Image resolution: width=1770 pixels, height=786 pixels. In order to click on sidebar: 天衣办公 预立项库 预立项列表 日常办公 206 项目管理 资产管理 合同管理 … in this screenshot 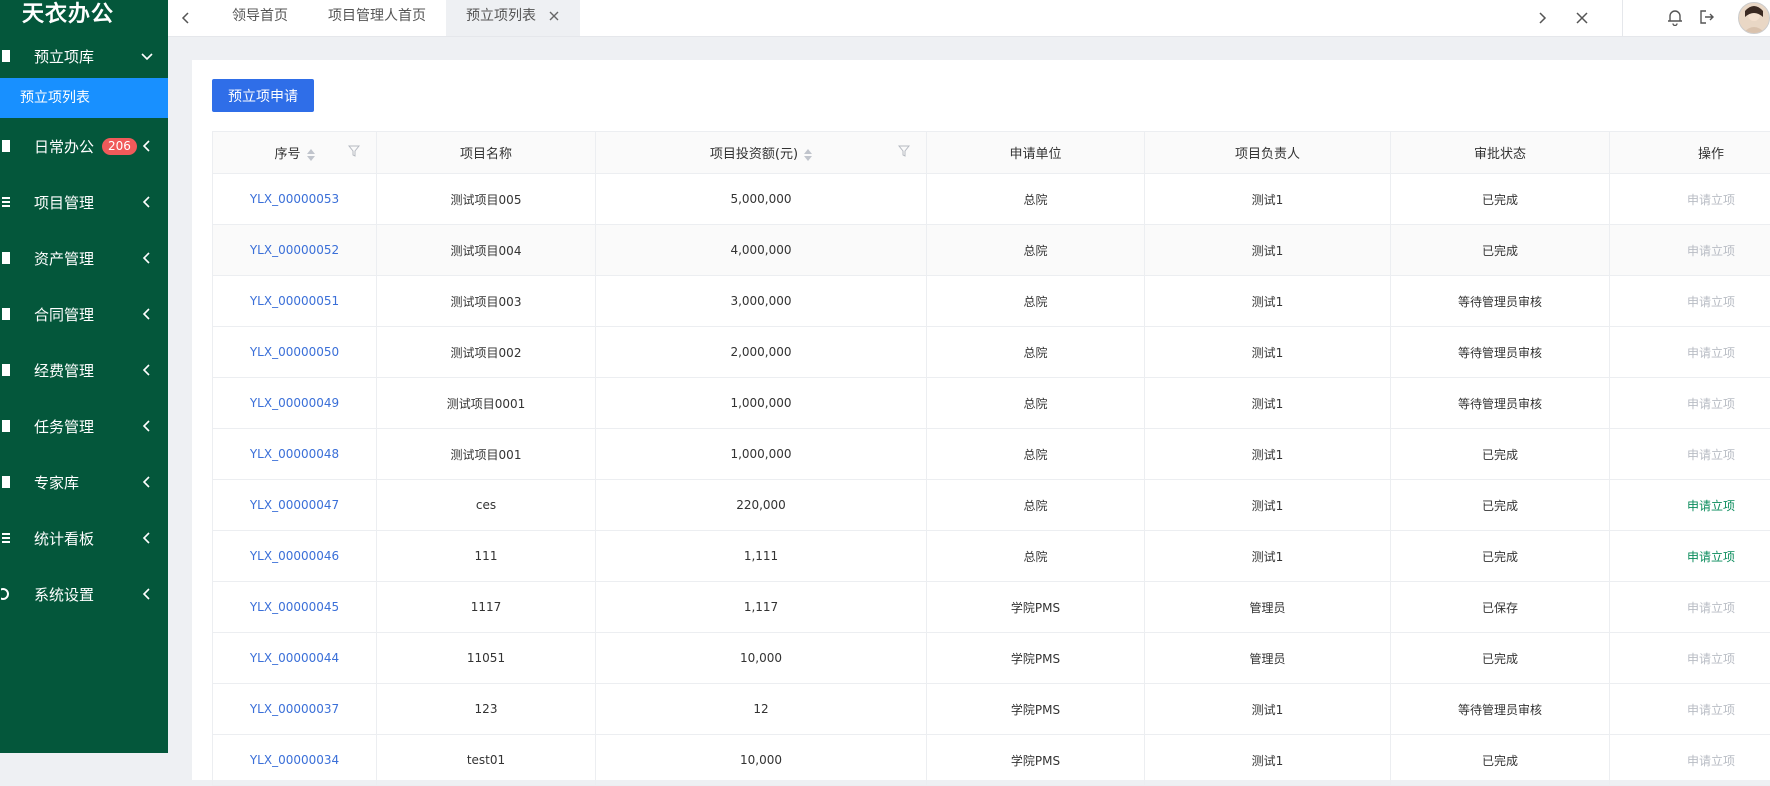, I will do `click(84, 376)`.